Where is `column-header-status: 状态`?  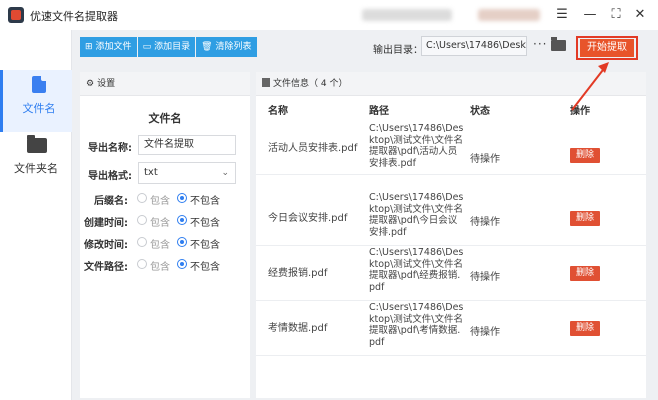 column-header-status: 状态 is located at coordinates (480, 111).